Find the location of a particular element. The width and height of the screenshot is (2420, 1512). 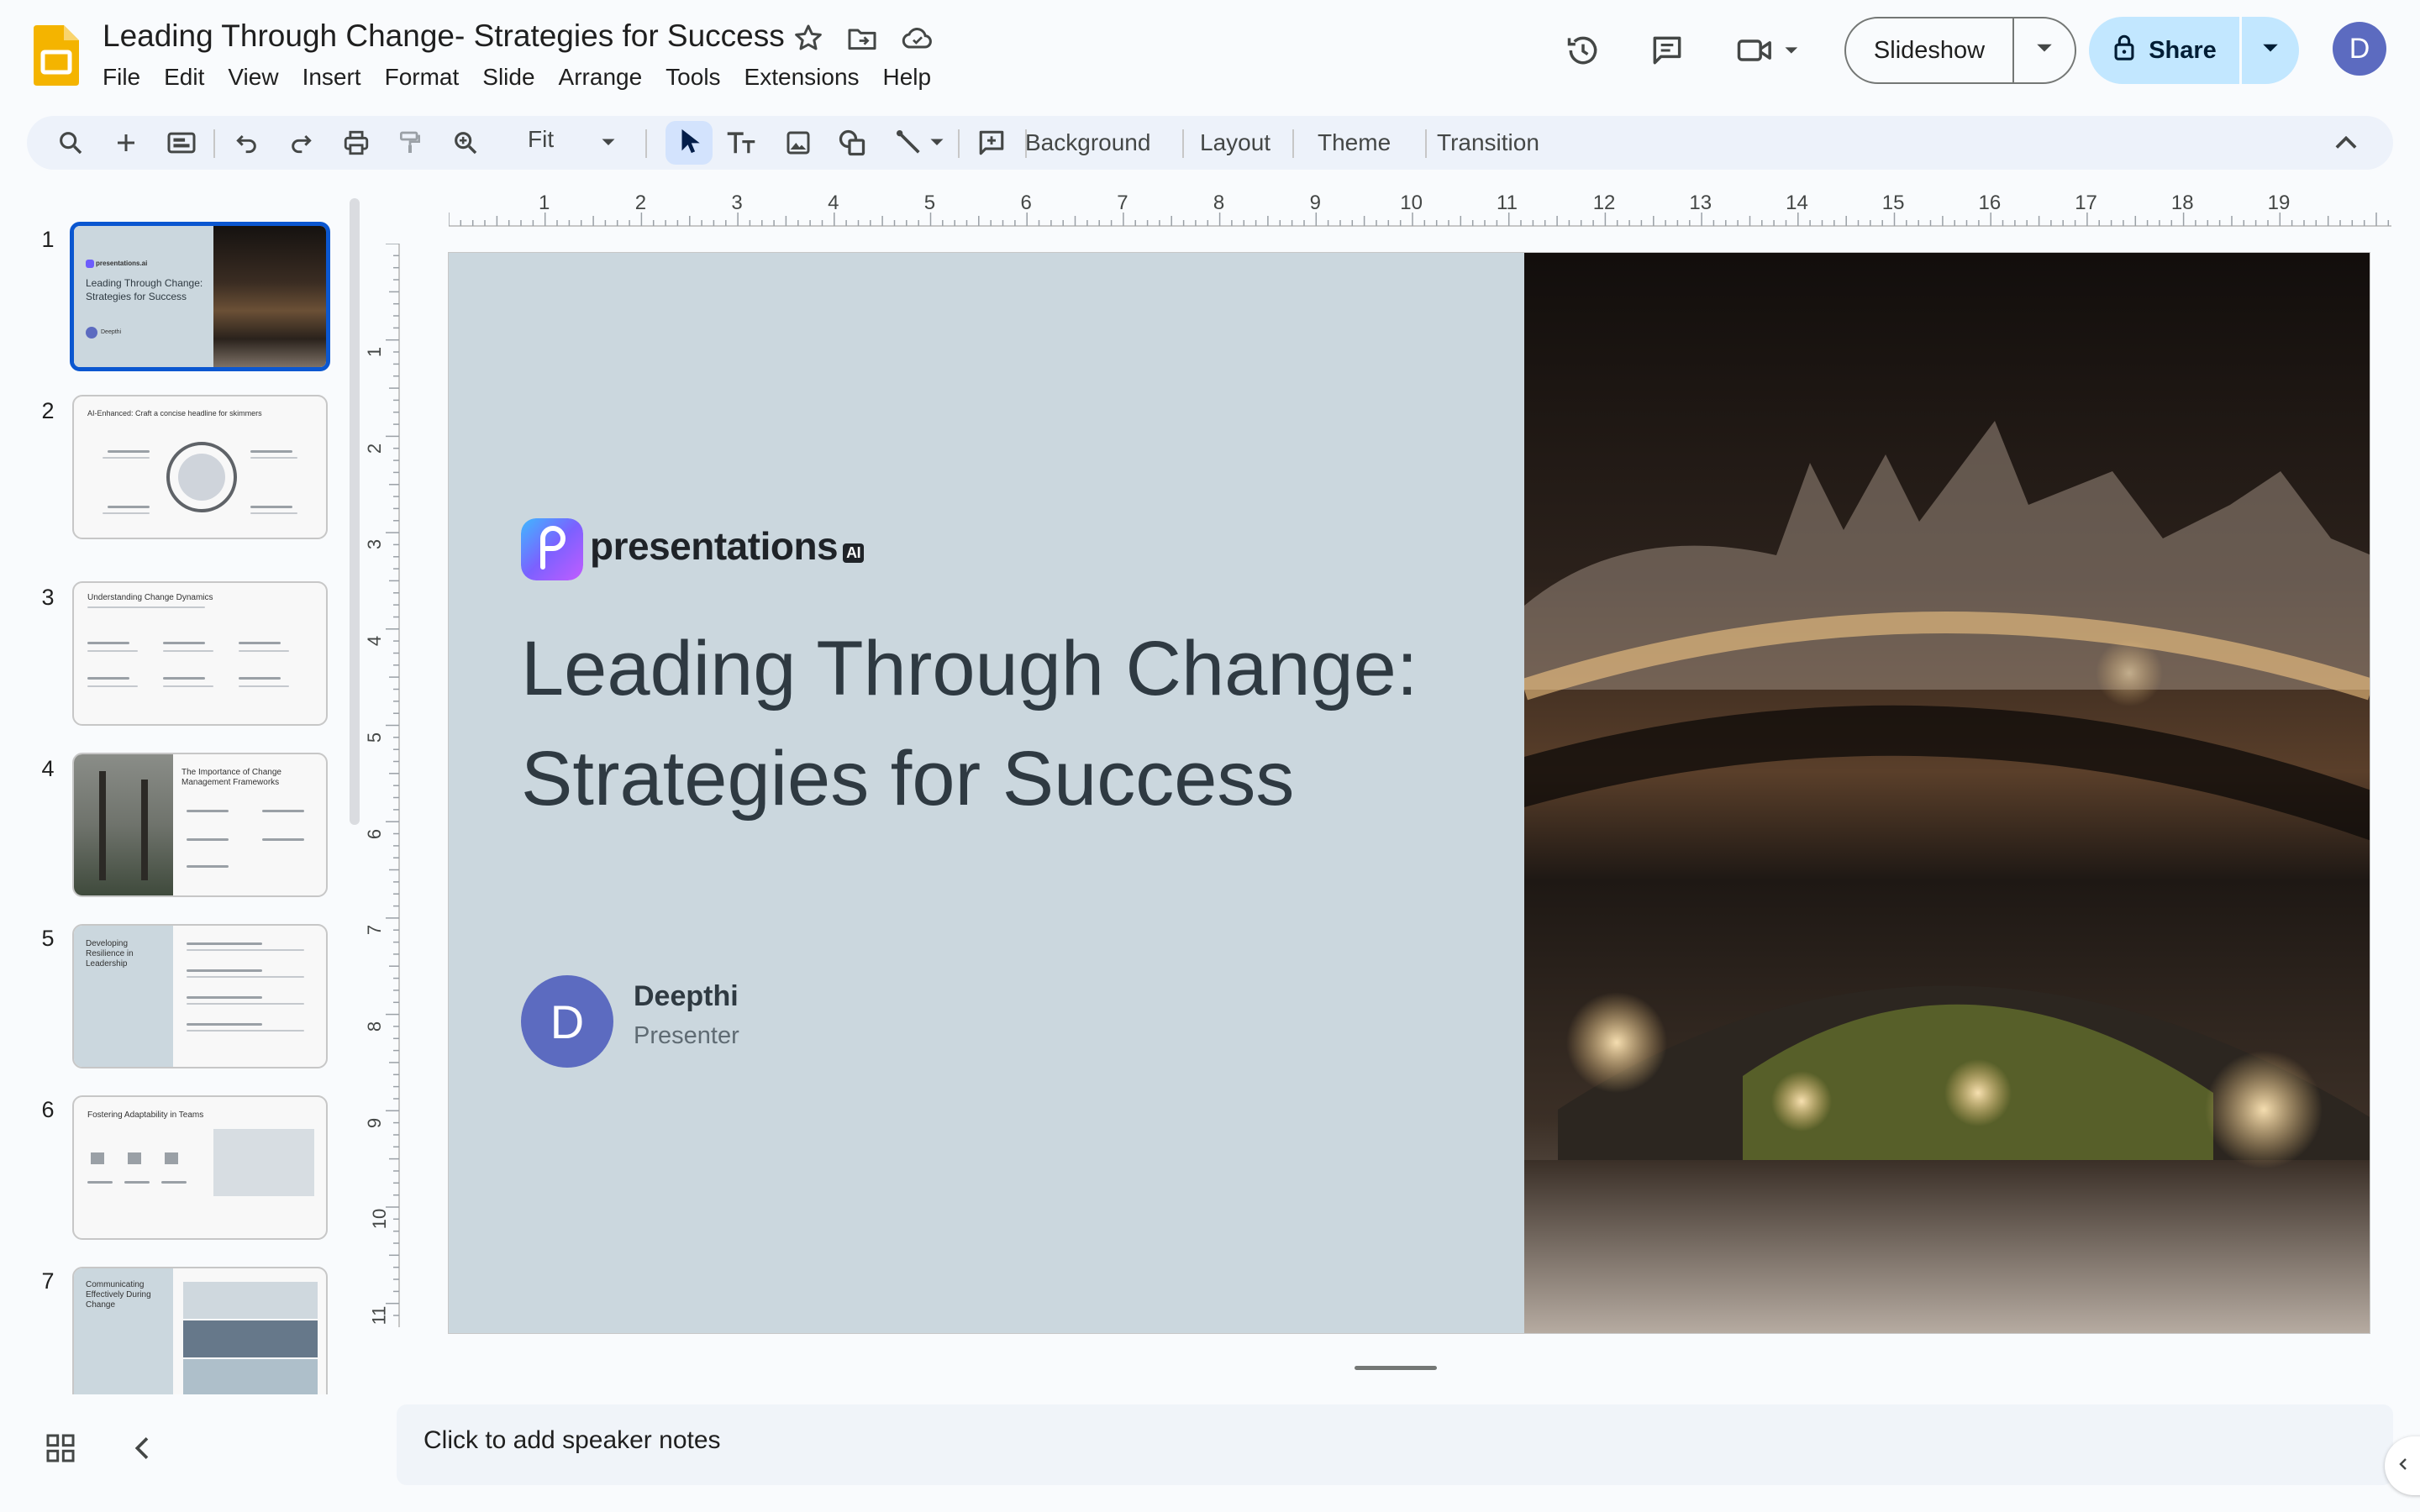

version-history-icon is located at coordinates (1584, 50).